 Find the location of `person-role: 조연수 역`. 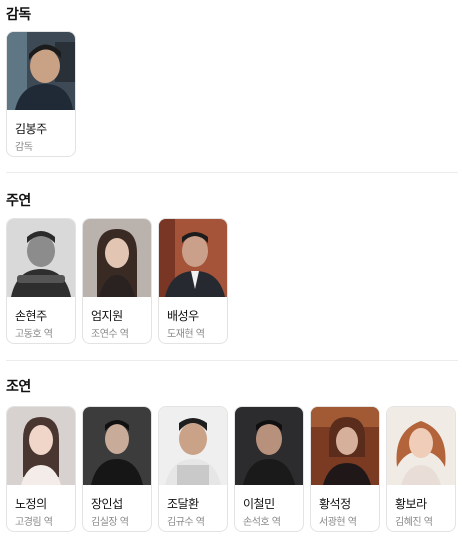

person-role: 조연수 역 is located at coordinates (110, 334).